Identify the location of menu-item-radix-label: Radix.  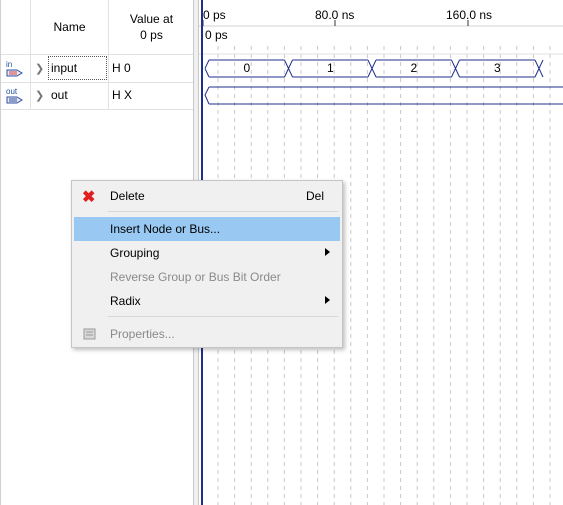
(125, 301).